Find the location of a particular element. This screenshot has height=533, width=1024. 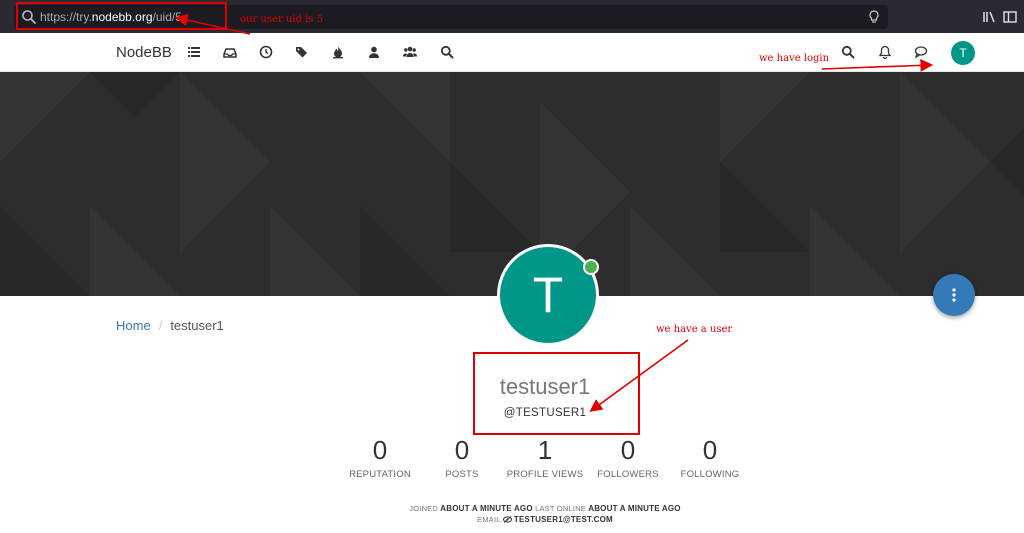

stat-profile-views: 1 PROFILE VIEWS is located at coordinates (545, 457).